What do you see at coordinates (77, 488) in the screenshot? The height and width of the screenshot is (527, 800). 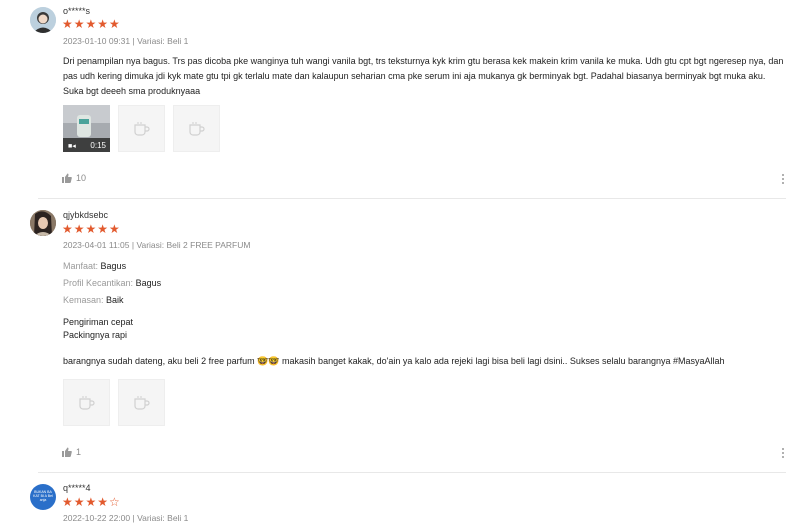 I see `reviewer-username: q*****4` at bounding box center [77, 488].